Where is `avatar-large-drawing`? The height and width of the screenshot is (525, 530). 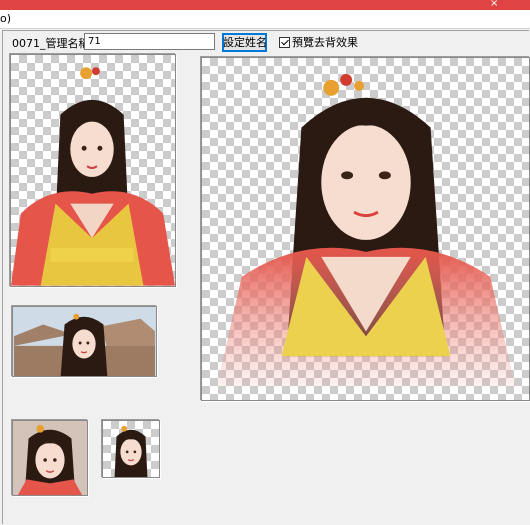 avatar-large-drawing is located at coordinates (50, 458).